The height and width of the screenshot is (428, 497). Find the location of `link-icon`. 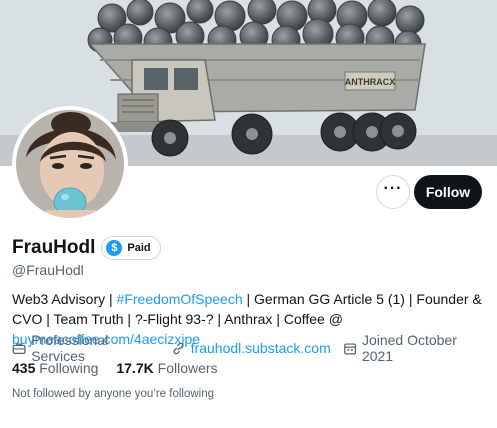

link-icon is located at coordinates (178, 348).